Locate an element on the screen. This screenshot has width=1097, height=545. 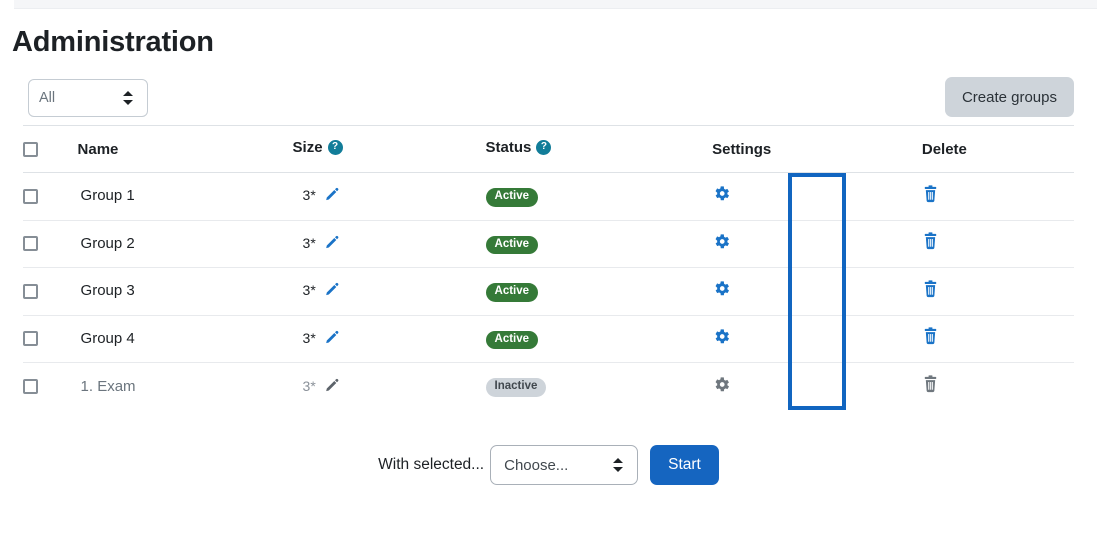
browser-chrome-strip is located at coordinates (555, 4).